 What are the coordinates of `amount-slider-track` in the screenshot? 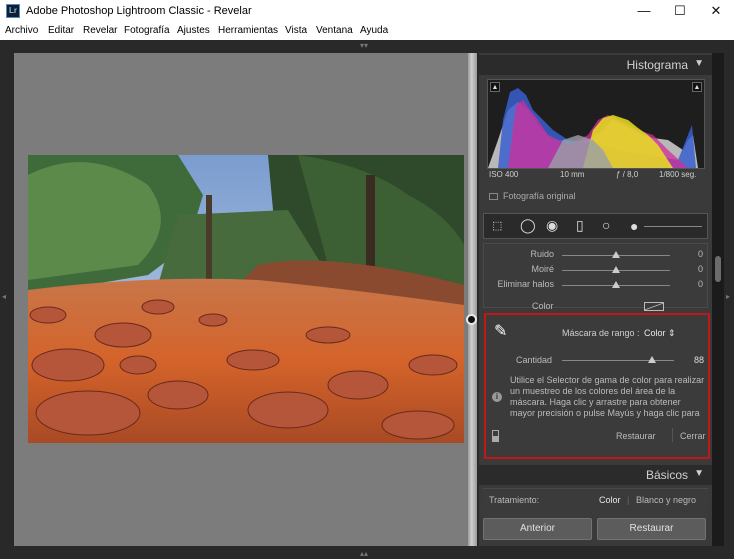 It's located at (618, 360).